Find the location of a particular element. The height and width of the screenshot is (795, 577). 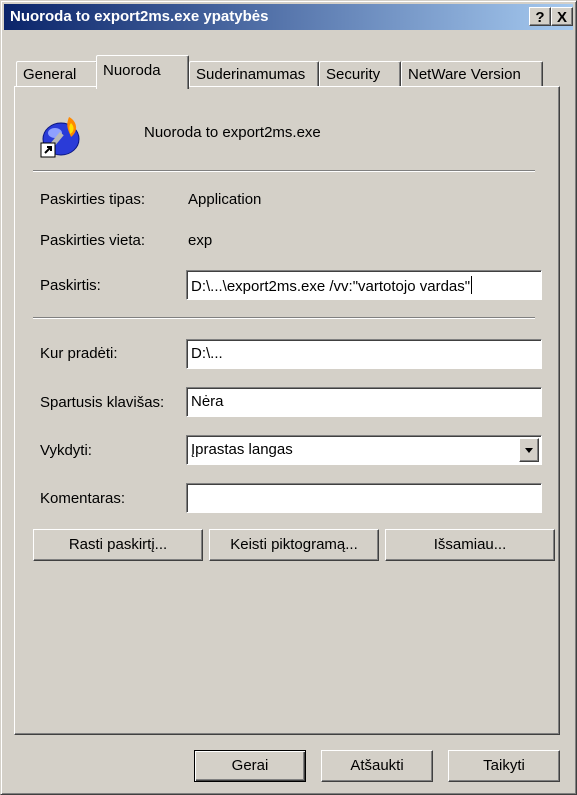

comment-input is located at coordinates (364, 498).